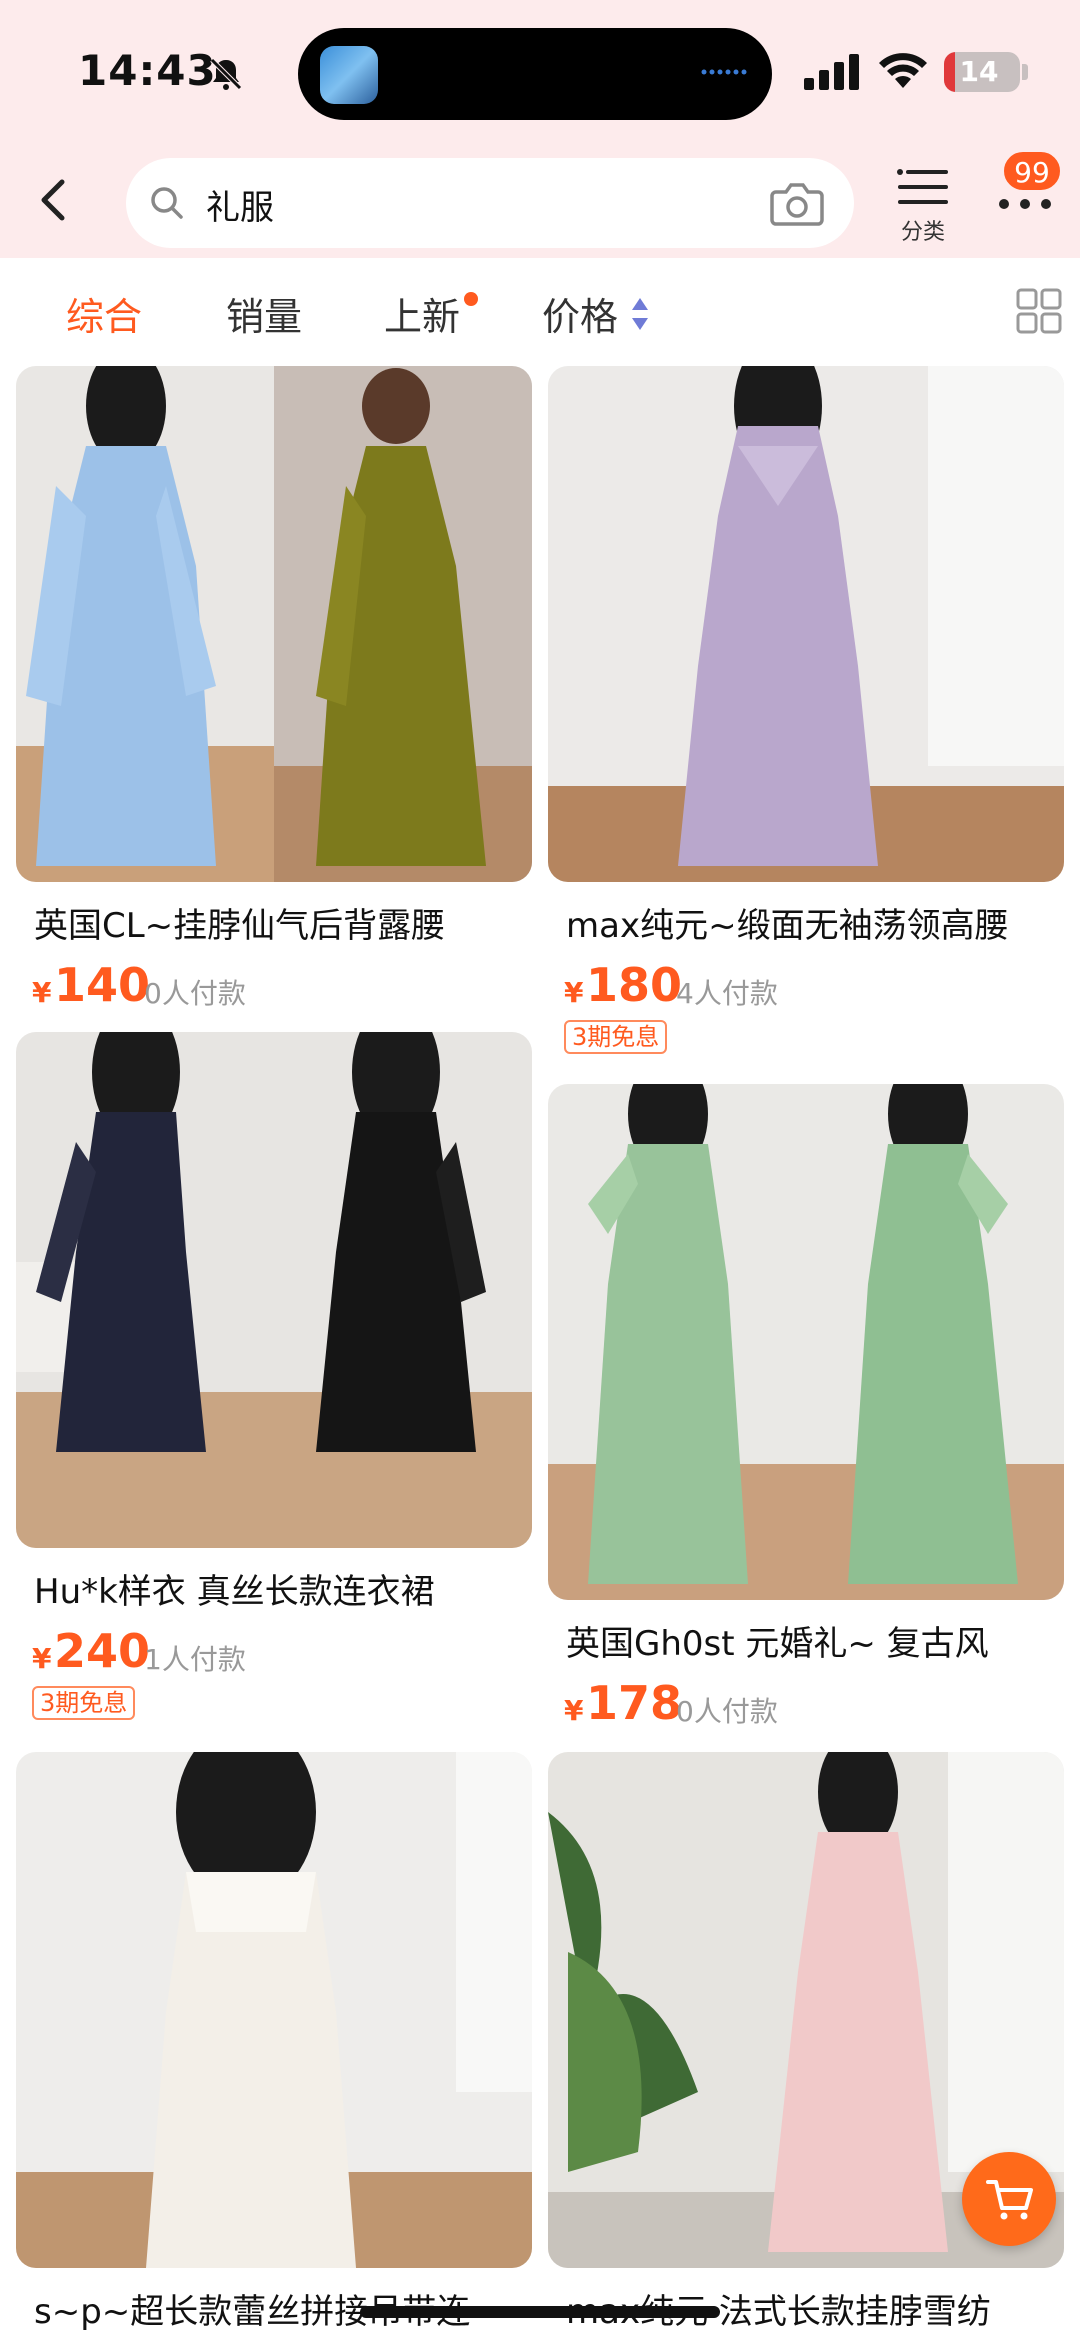 The height and width of the screenshot is (2341, 1080). What do you see at coordinates (1025, 72) in the screenshot?
I see `battery-cap` at bounding box center [1025, 72].